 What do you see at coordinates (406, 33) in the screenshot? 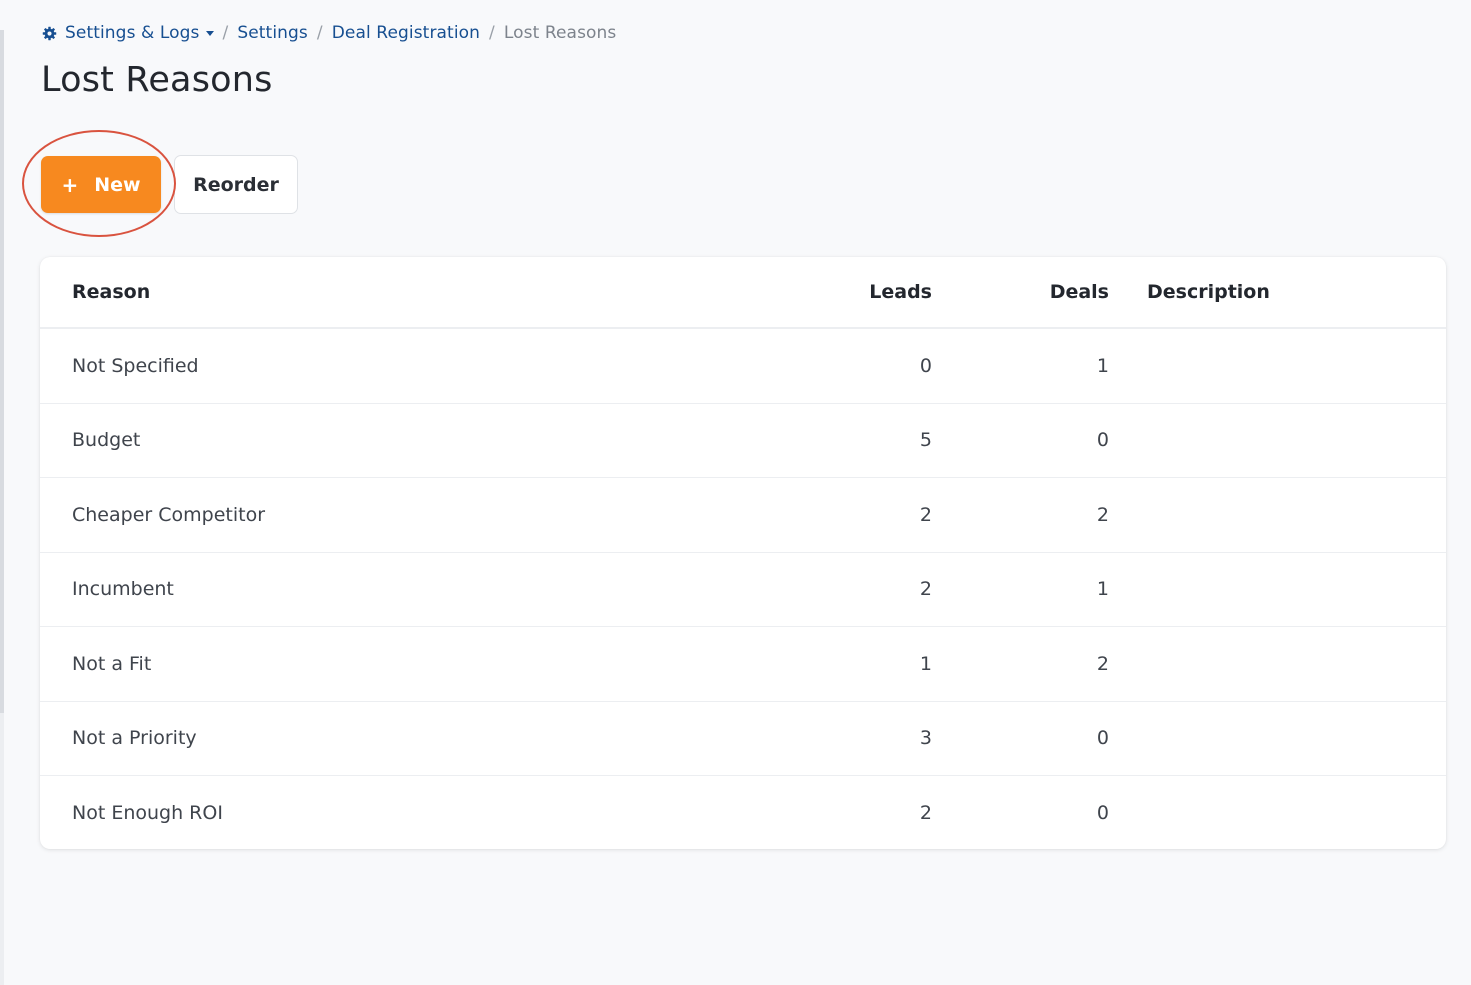
I see `breadcrumb-deal-registration: Deal Registration` at bounding box center [406, 33].